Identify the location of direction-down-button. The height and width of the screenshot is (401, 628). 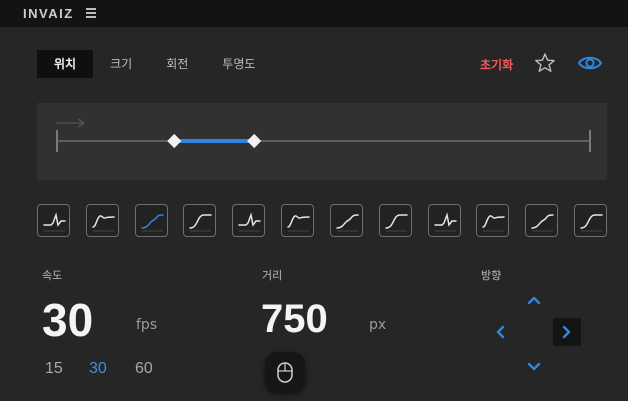
(534, 366).